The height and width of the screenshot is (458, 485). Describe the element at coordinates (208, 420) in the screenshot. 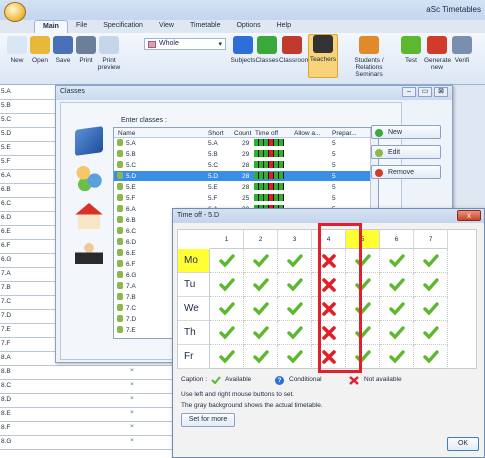

I see `set-for-more-button: Set for more` at that location.